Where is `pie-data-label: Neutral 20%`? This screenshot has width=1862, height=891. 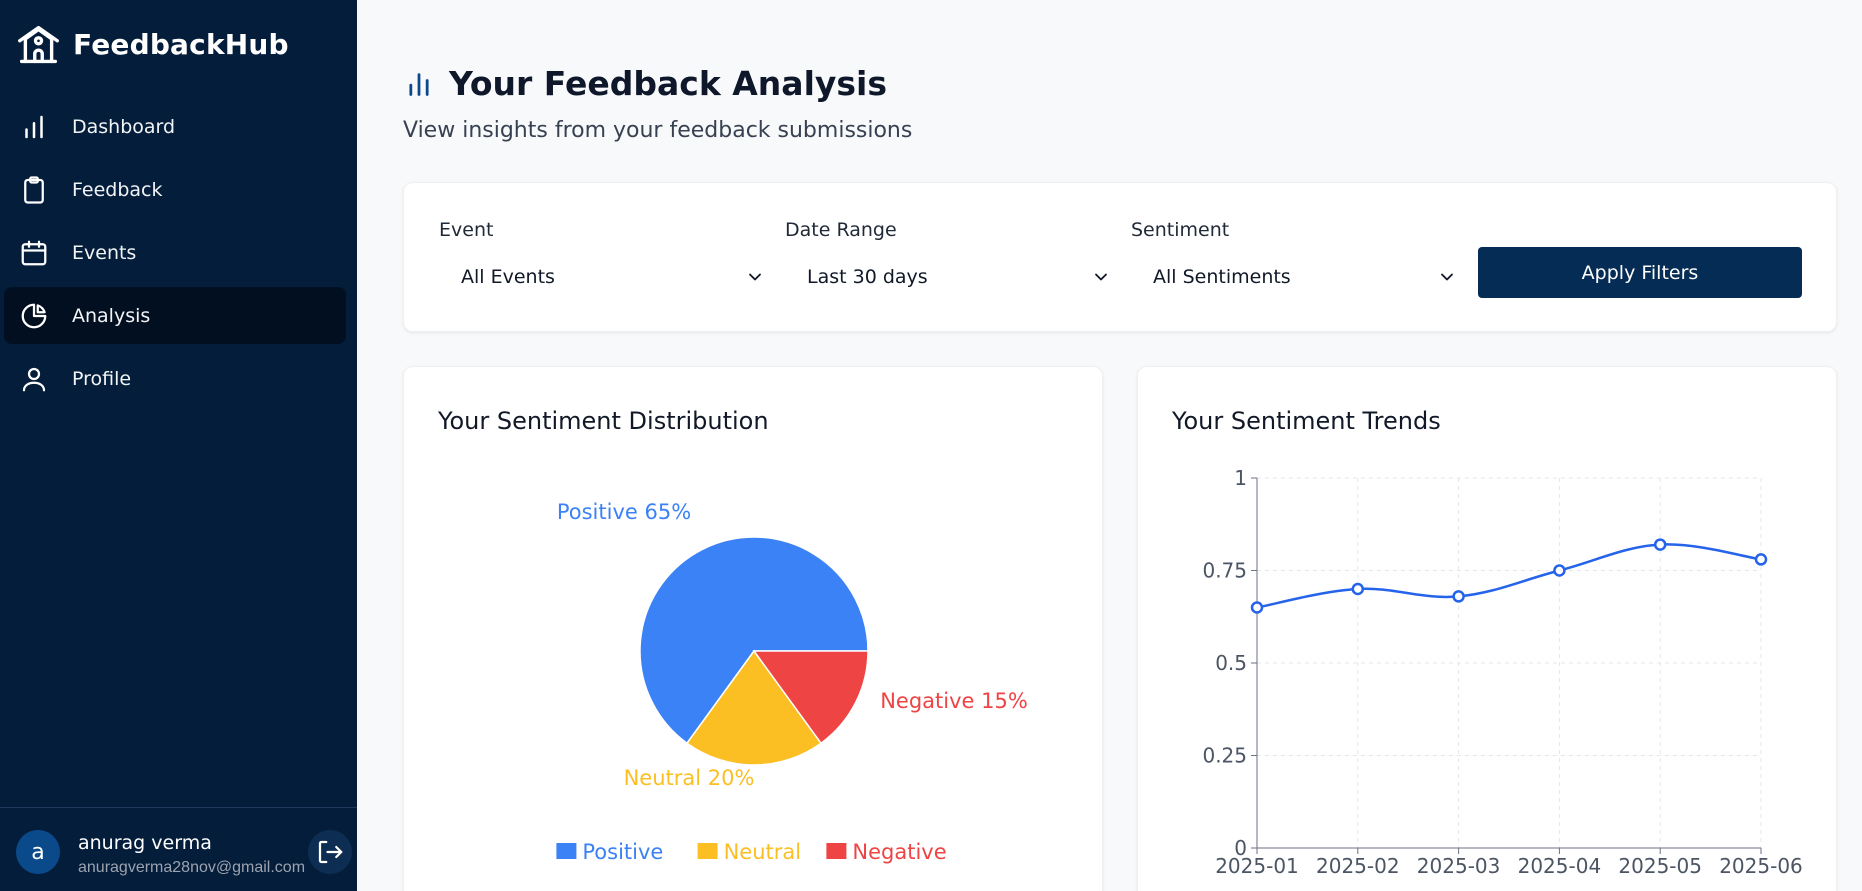 pie-data-label: Neutral 20% is located at coordinates (689, 778).